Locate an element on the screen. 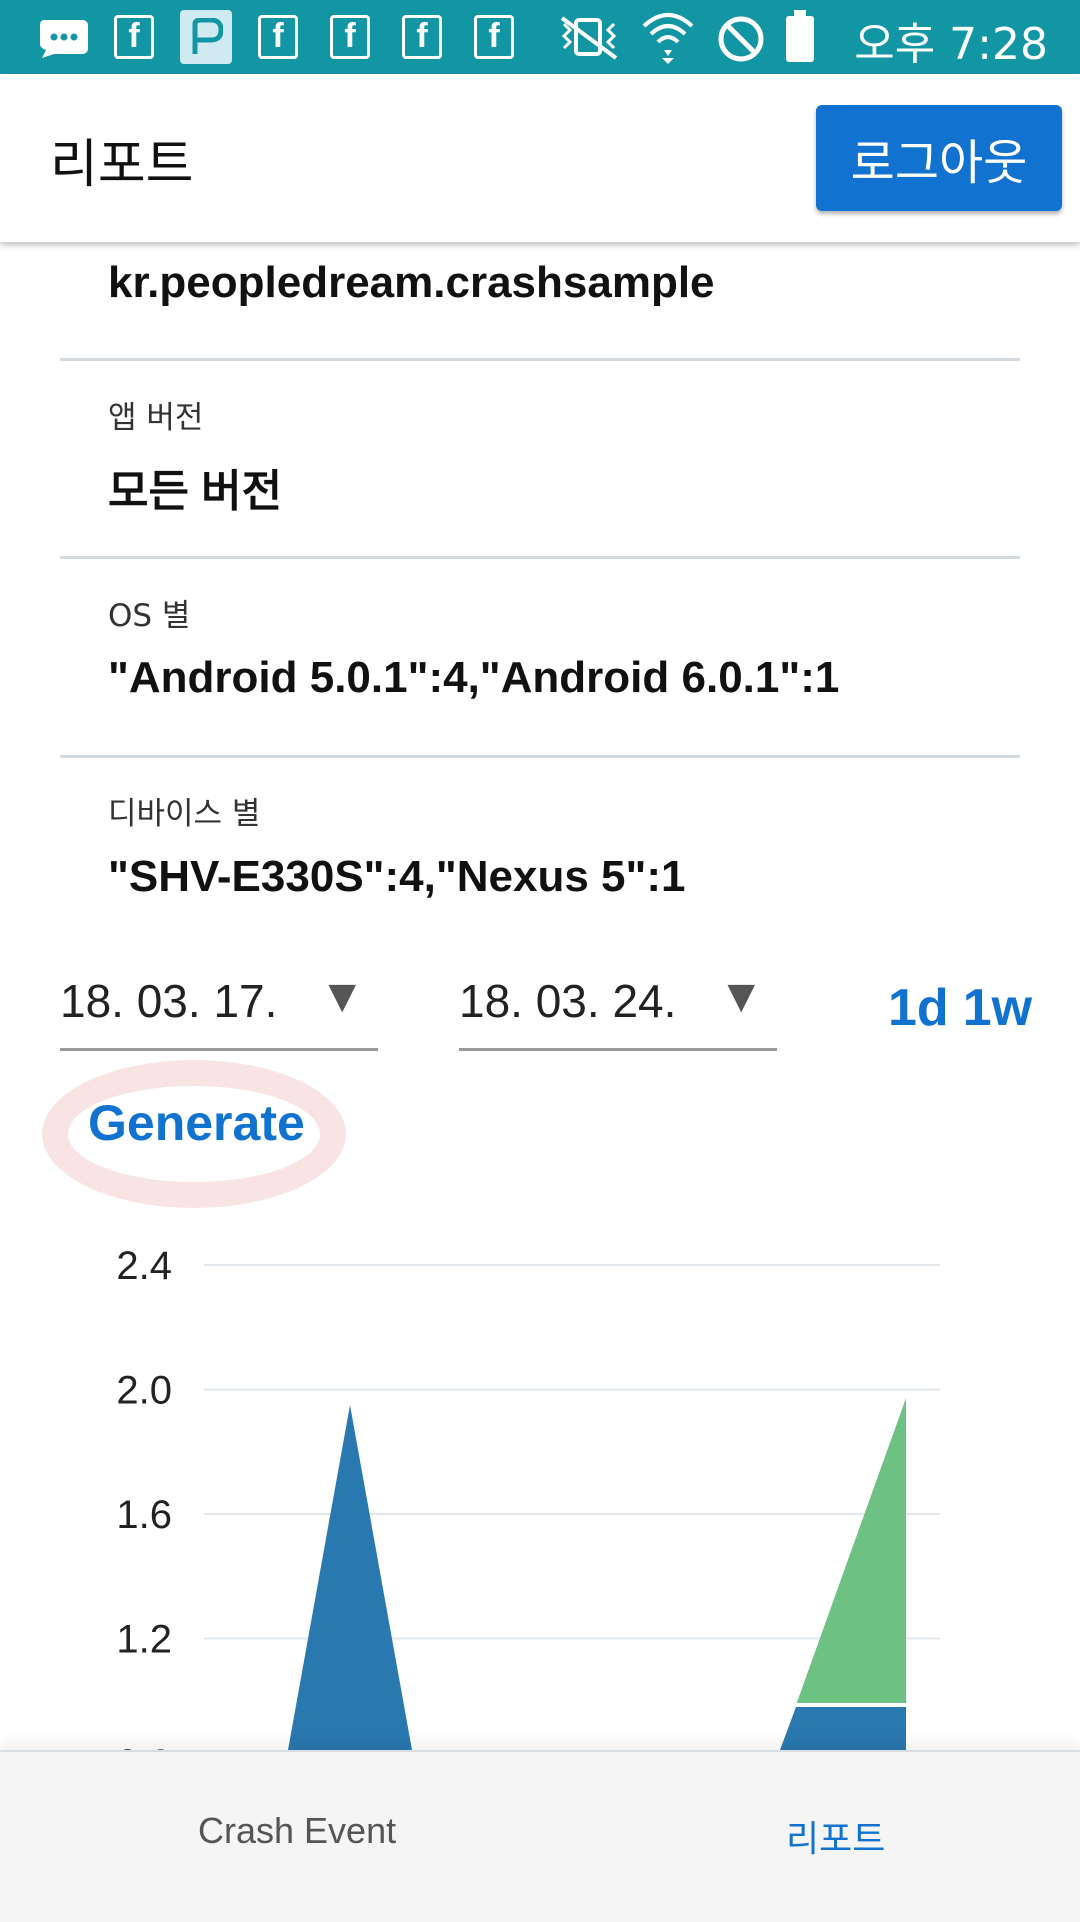  y-tick-label: 1.6 is located at coordinates (144, 1515).